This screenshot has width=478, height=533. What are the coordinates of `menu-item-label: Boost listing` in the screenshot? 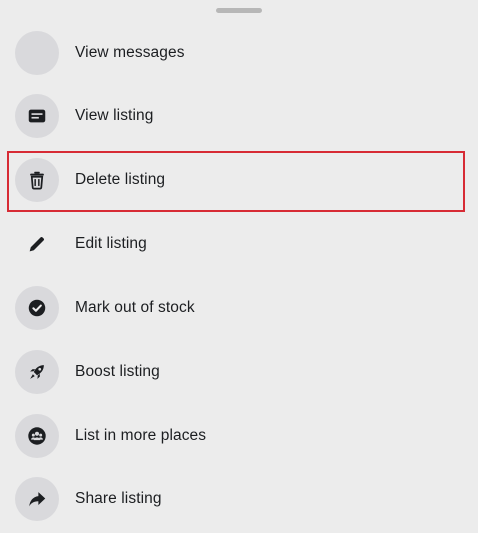 It's located at (117, 371).